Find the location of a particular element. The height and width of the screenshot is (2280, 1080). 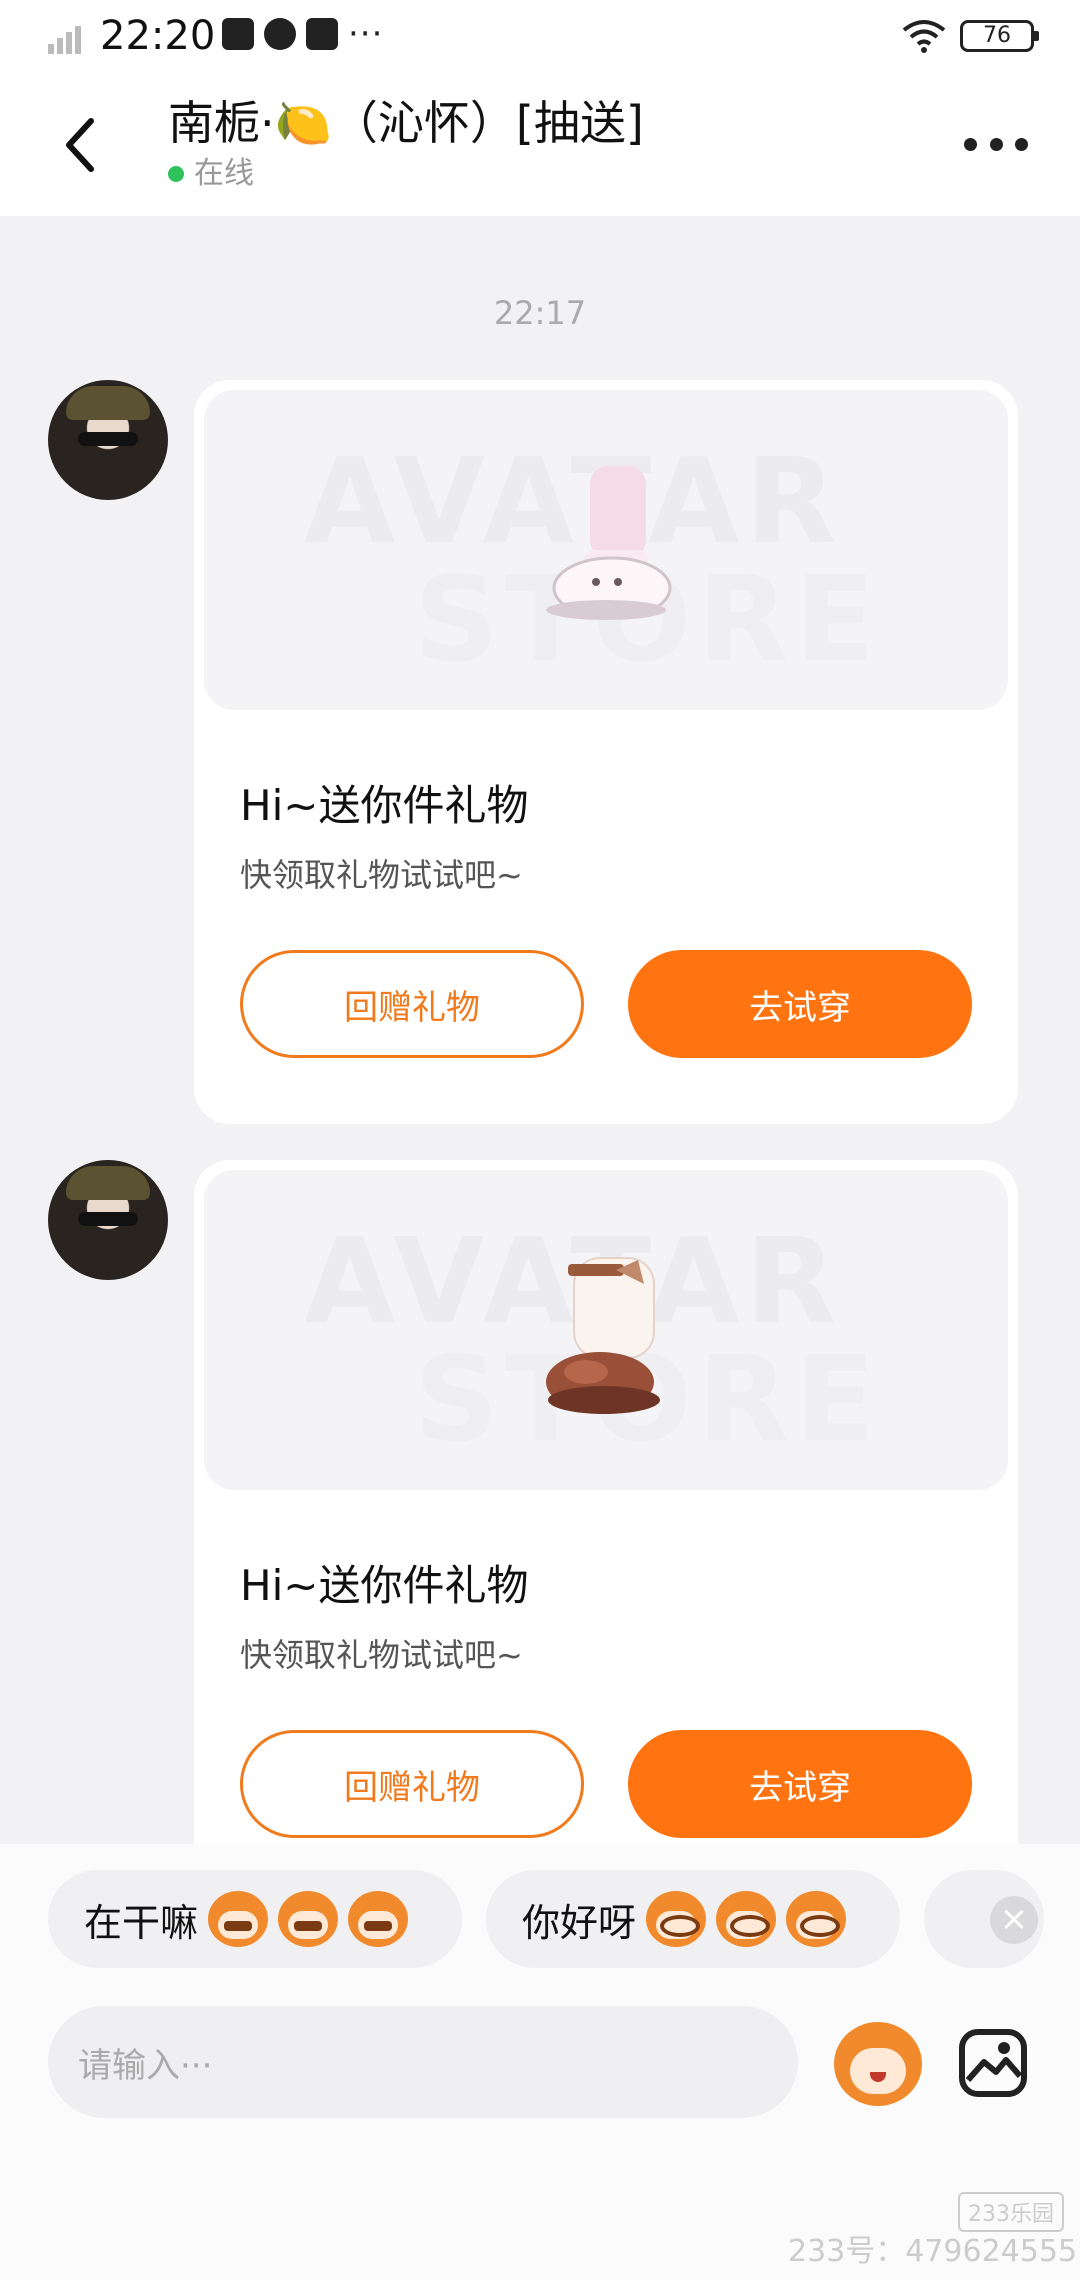

quick-reply-label: 在干嘛 is located at coordinates (141, 1922).